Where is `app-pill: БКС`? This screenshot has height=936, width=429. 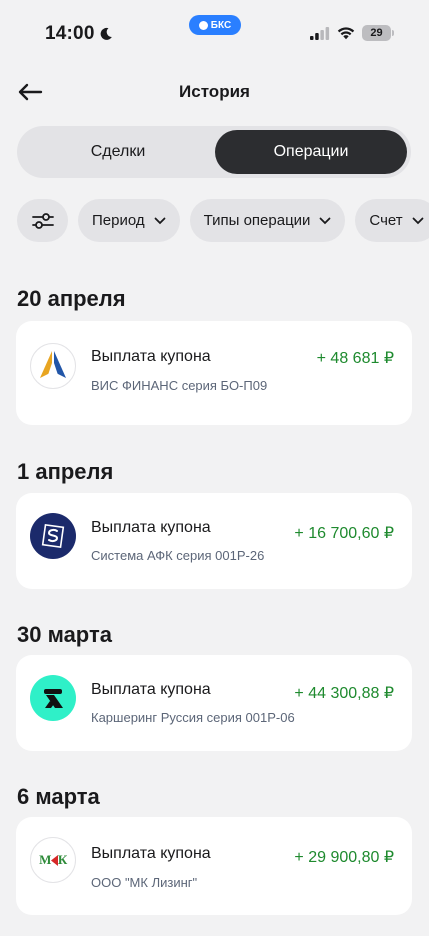 app-pill: БКС is located at coordinates (215, 25).